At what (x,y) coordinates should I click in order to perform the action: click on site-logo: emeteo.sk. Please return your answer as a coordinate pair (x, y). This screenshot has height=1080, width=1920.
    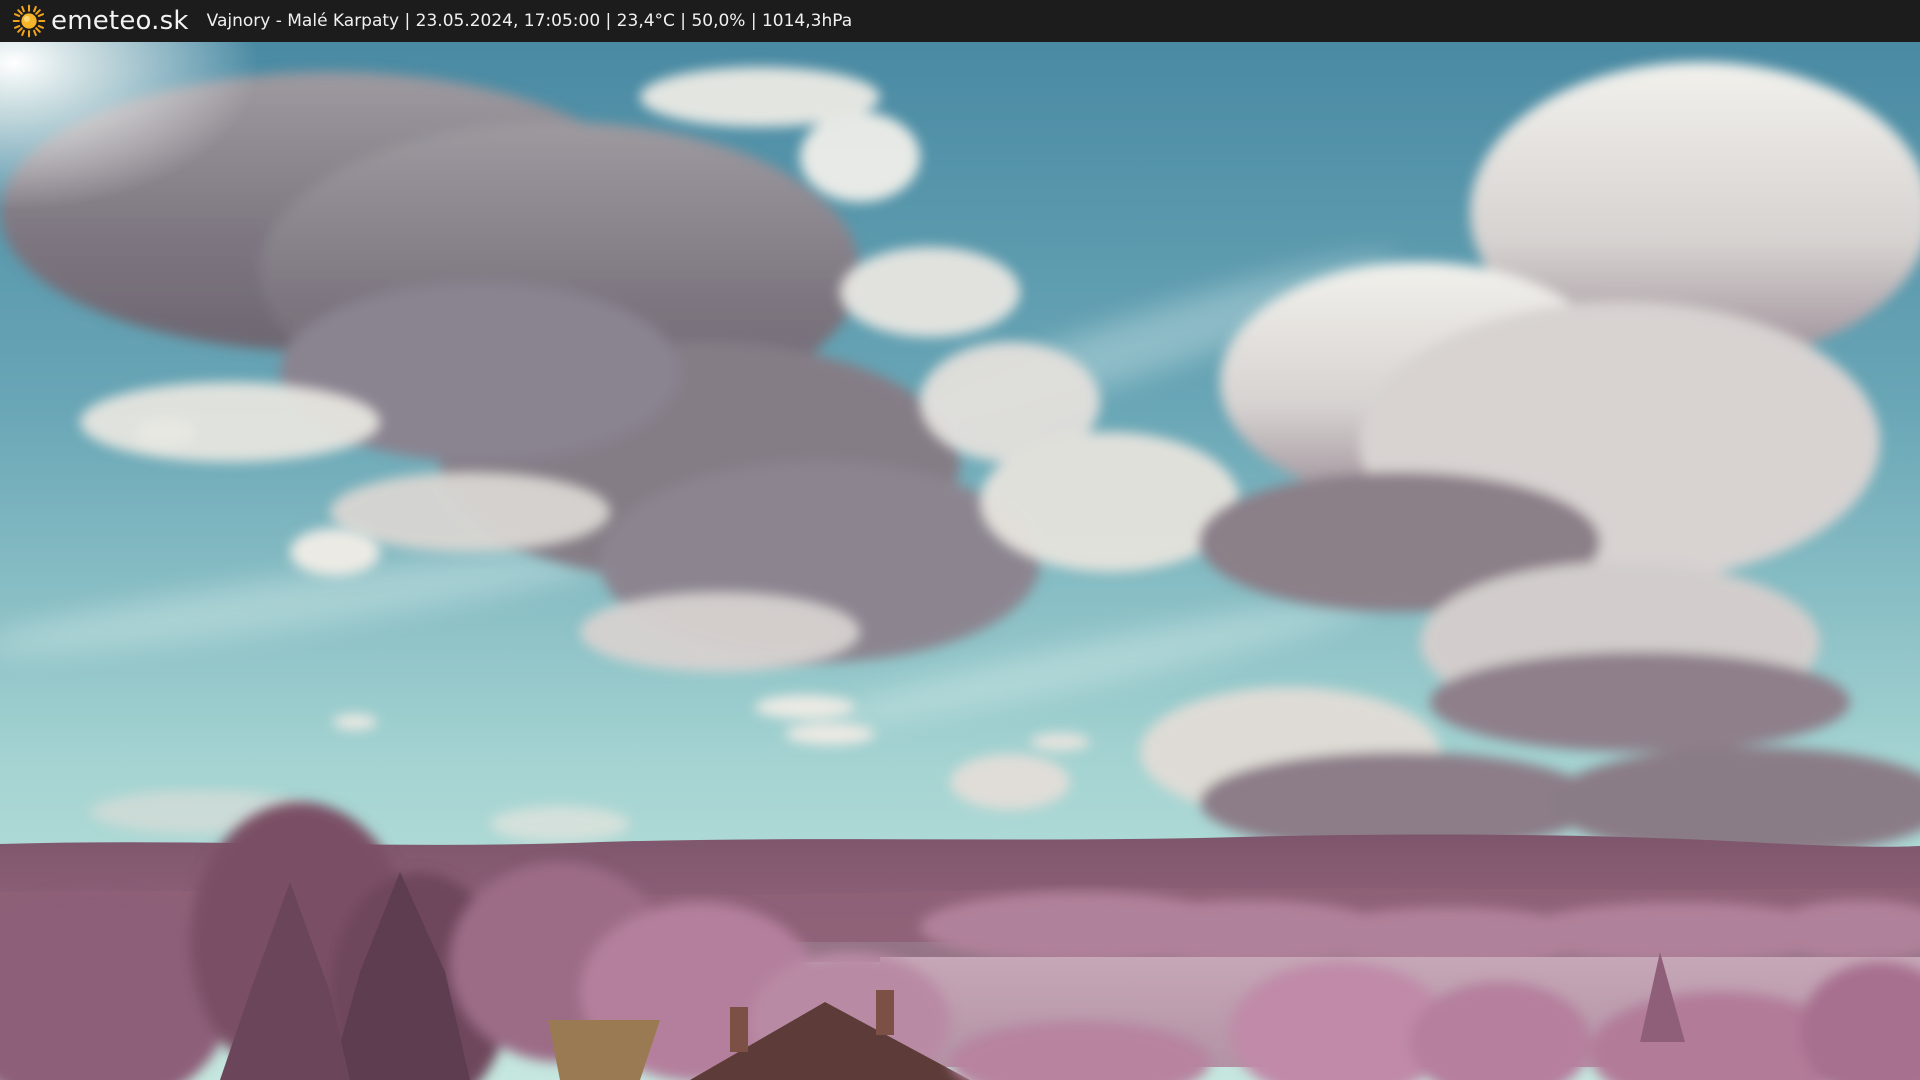
    Looking at the image, I should click on (100, 21).